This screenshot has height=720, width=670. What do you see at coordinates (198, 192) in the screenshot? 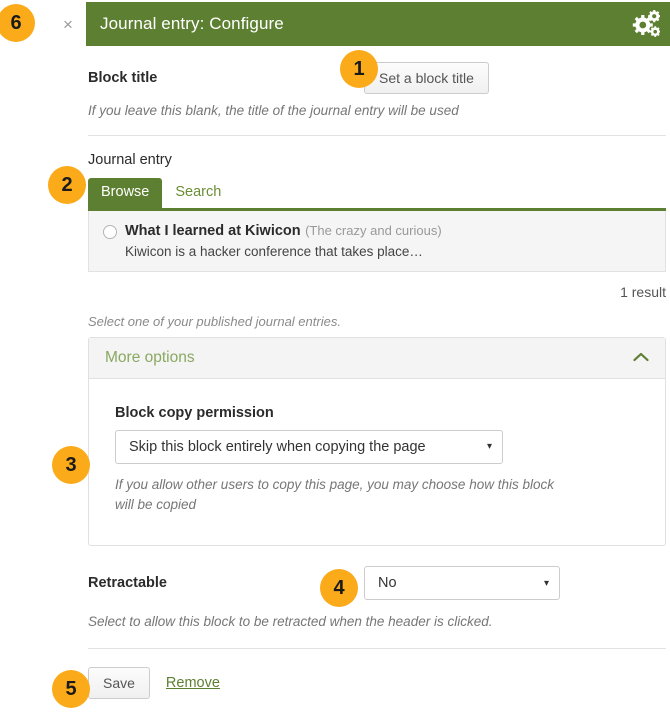
I see `tab-search: Search` at bounding box center [198, 192].